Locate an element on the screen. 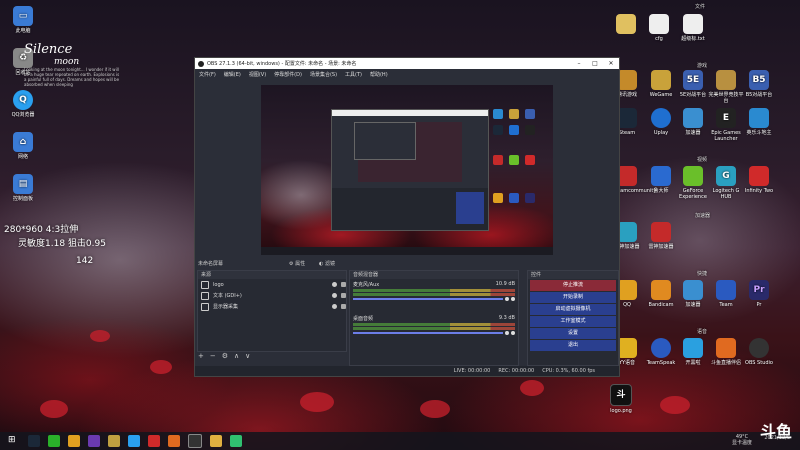 The height and width of the screenshot is (450, 800). taskbar-douyu-icon is located at coordinates (174, 441).